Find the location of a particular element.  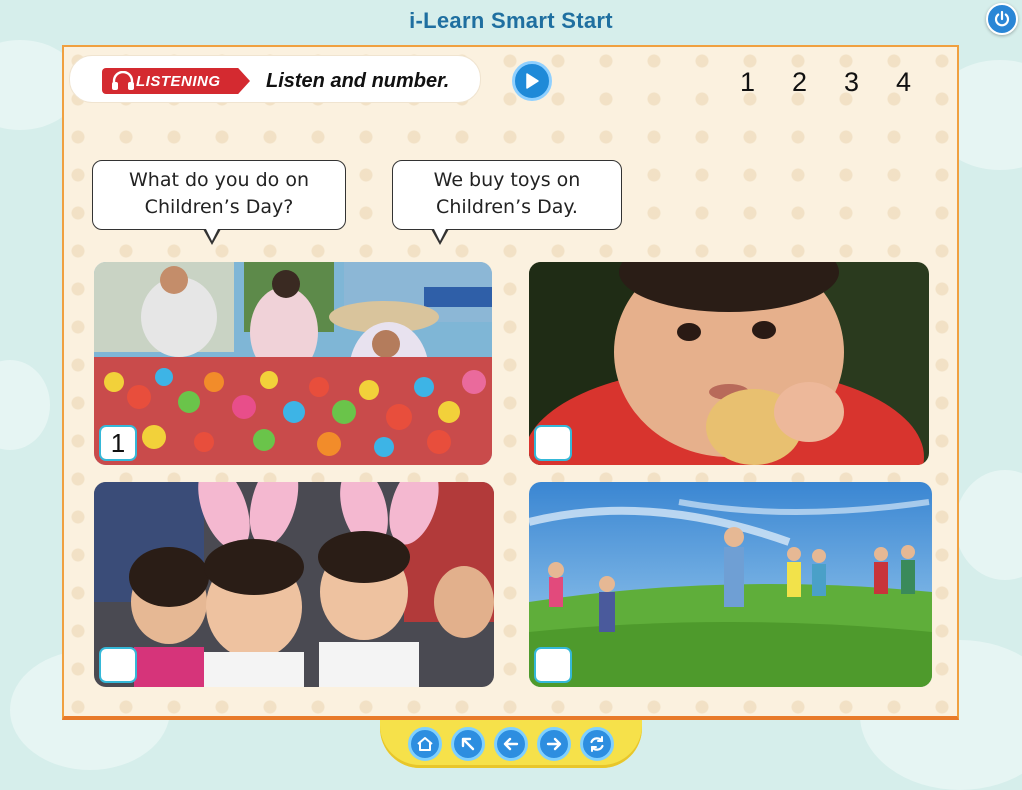

arrow-right-icon is located at coordinates (554, 744).